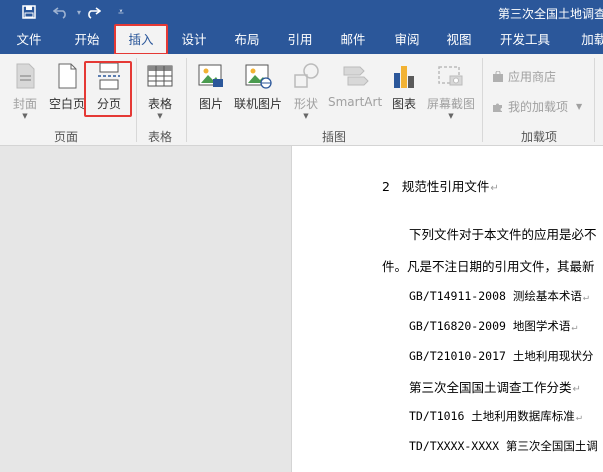  What do you see at coordinates (353, 40) in the screenshot?
I see `tab-mailings: 邮件` at bounding box center [353, 40].